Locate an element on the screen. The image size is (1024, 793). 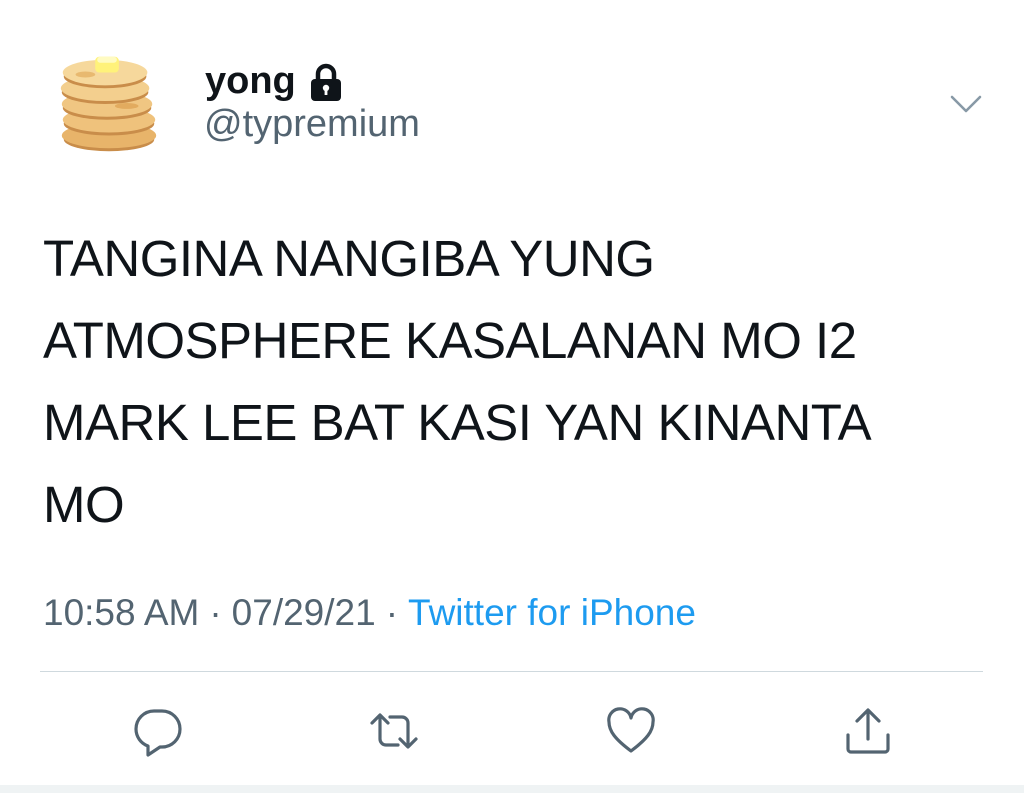
share-icon is located at coordinates (868, 731).